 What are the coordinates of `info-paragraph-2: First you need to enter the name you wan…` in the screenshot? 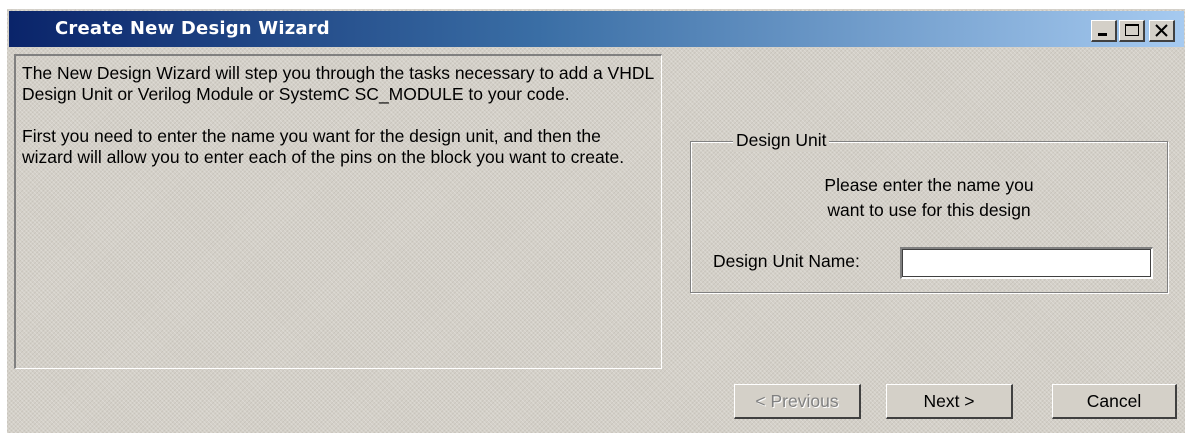 It's located at (323, 146).